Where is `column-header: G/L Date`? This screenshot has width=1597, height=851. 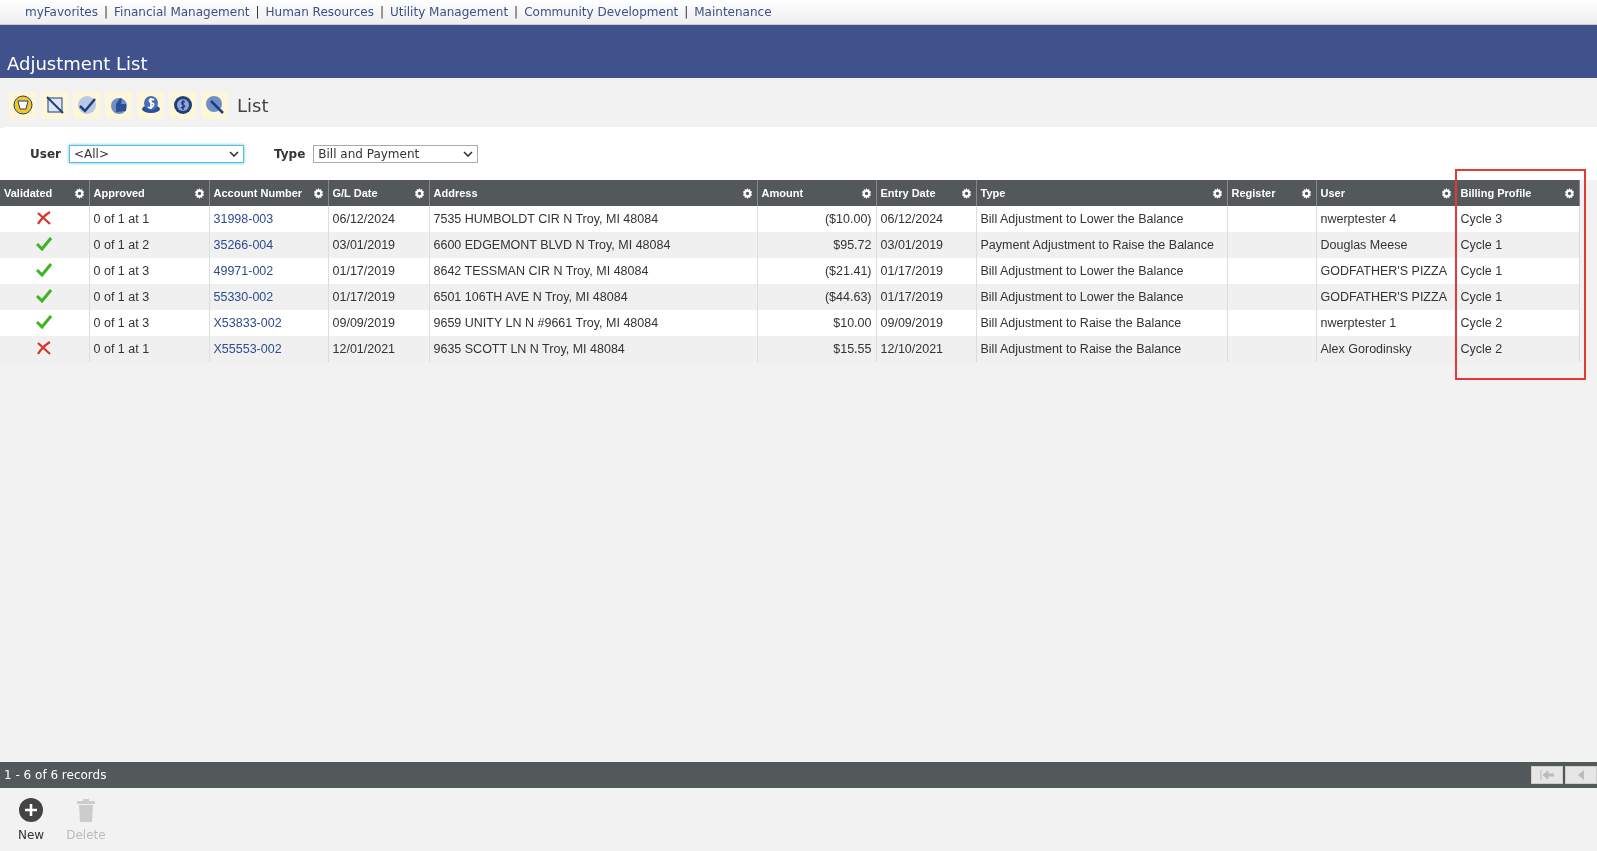 column-header: G/L Date is located at coordinates (378, 193).